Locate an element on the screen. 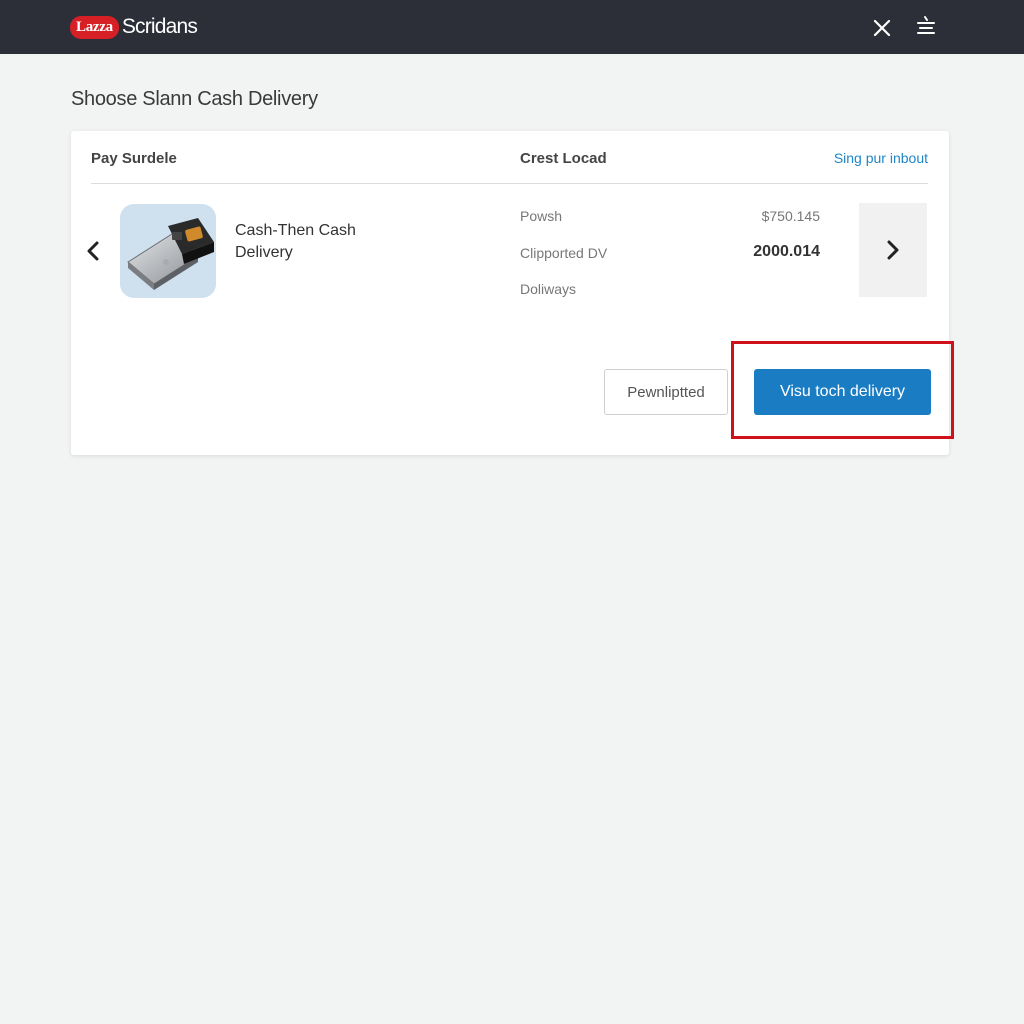  detail-value-clipported: 2000.014 is located at coordinates (786, 251).